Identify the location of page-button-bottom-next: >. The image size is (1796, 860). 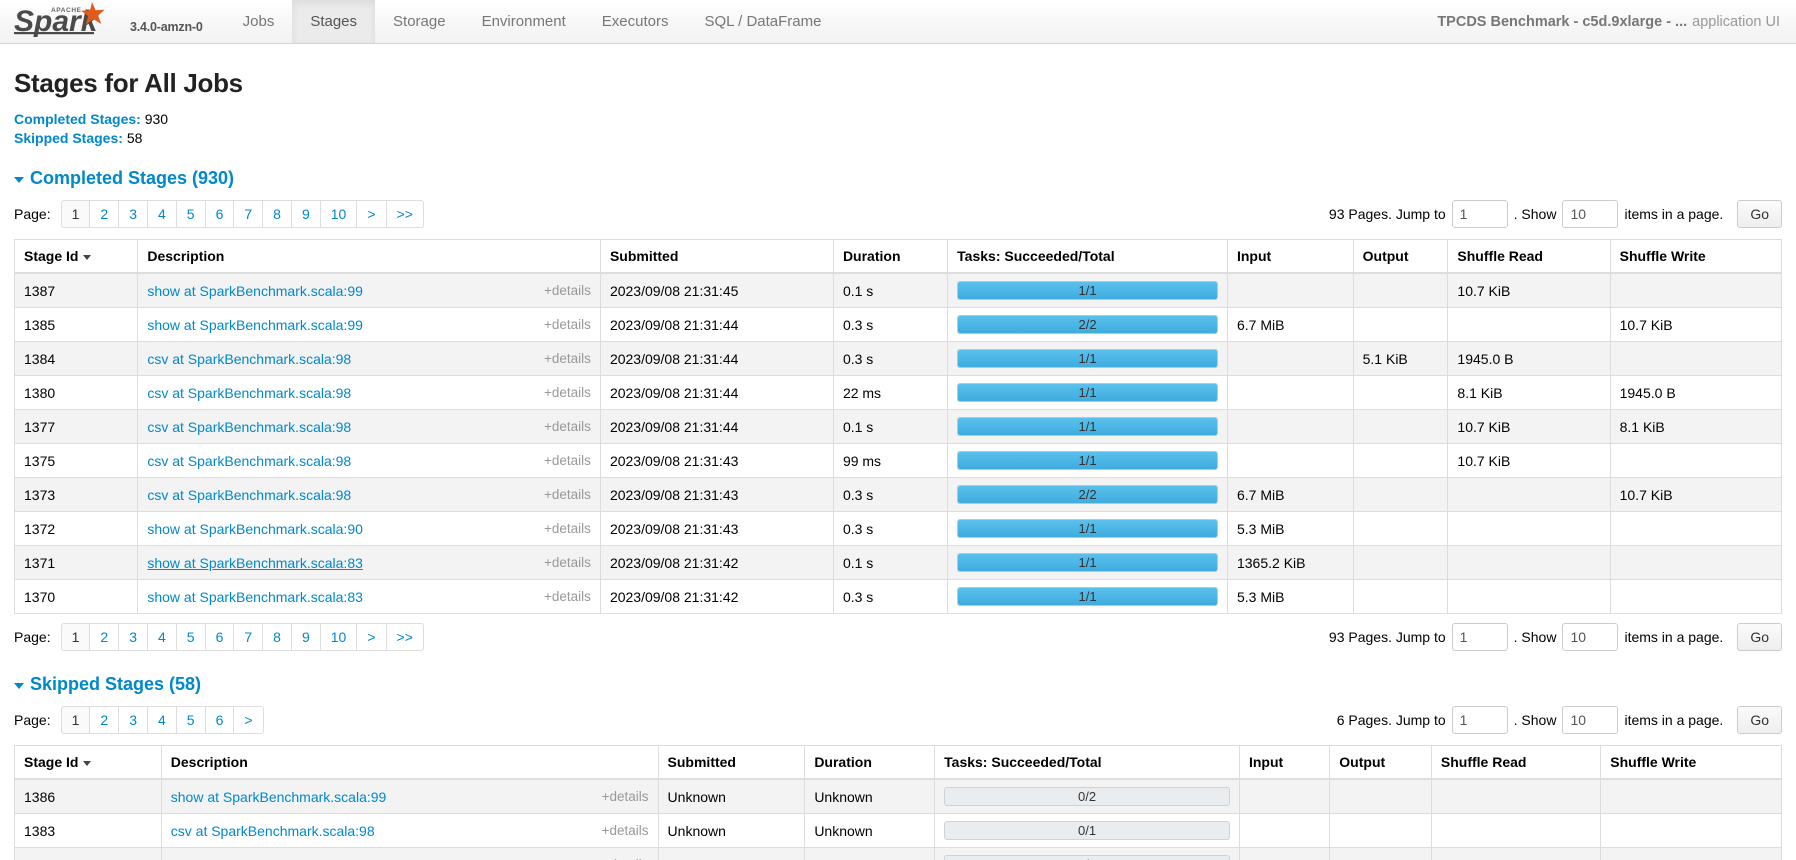
(371, 637).